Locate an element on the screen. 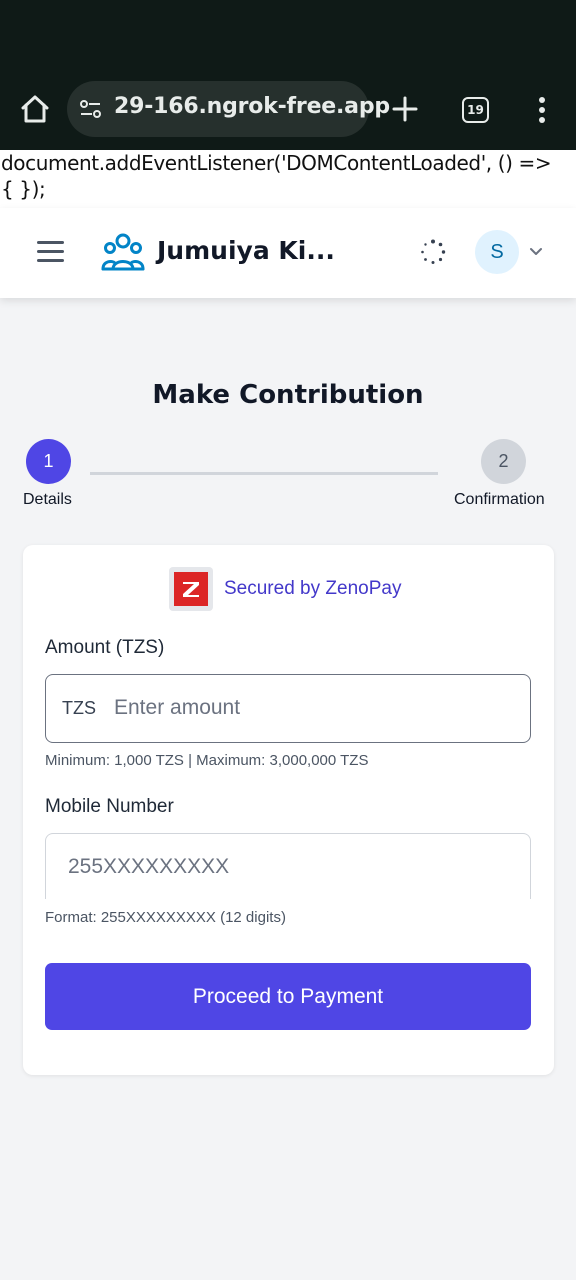 The height and width of the screenshot is (1280, 576). more-options-button is located at coordinates (542, 110).